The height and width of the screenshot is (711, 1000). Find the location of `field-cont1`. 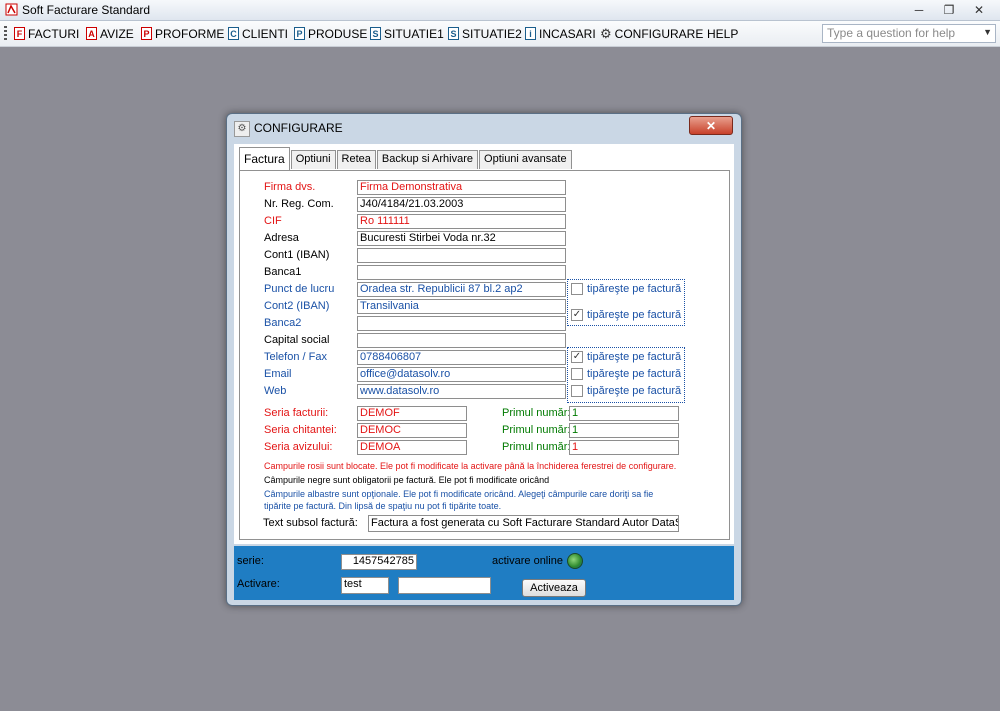

field-cont1 is located at coordinates (461, 255).